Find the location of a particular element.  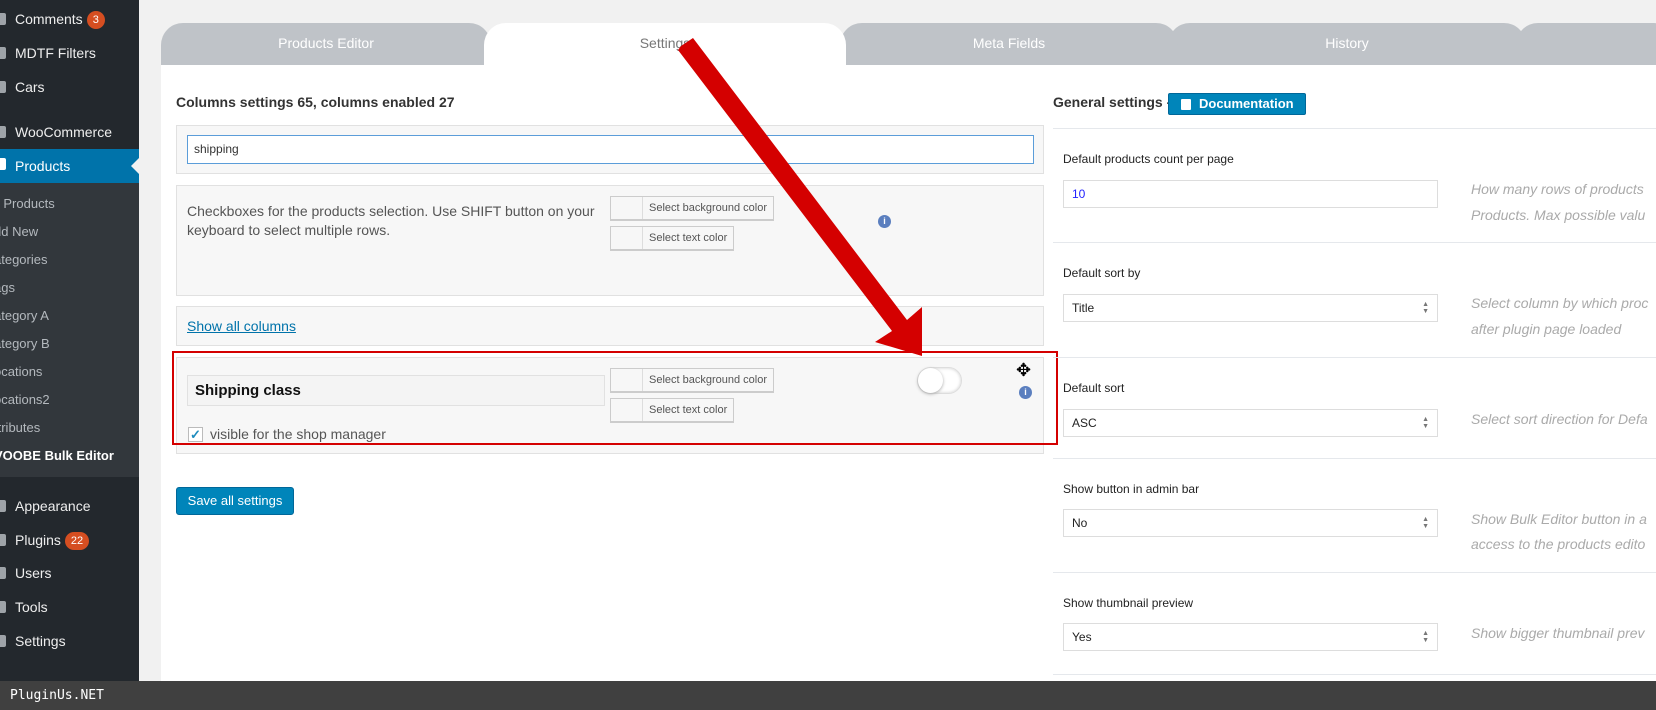

footer-watermark: PluginUs.NET is located at coordinates (828, 695).